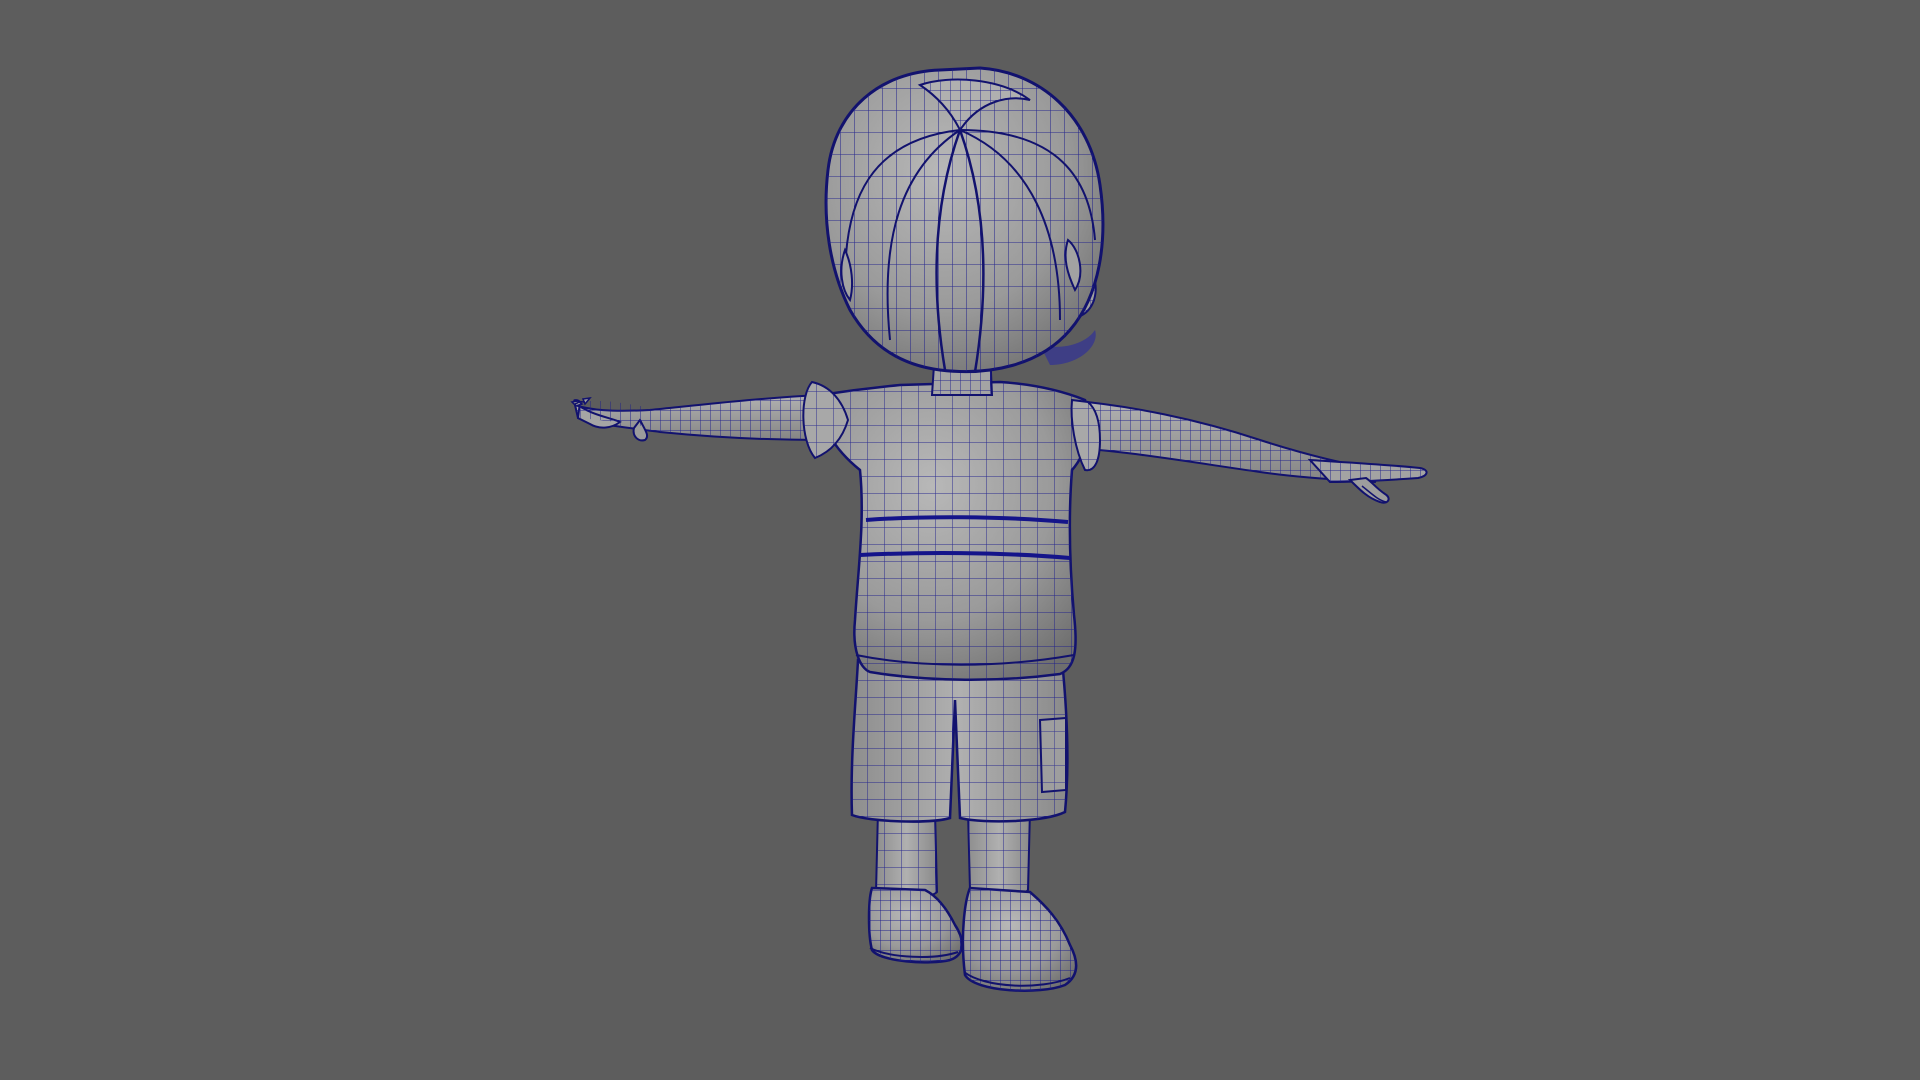 This screenshot has height=1080, width=1920. Describe the element at coordinates (959, 740) in the screenshot. I see `shorts` at that location.